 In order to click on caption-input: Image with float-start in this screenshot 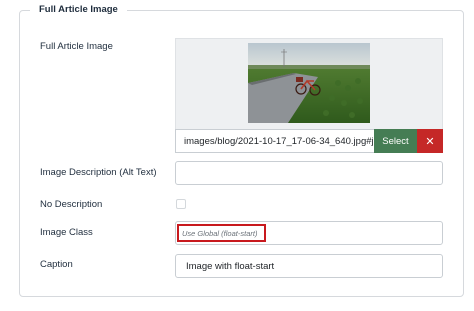, I will do `click(309, 266)`.